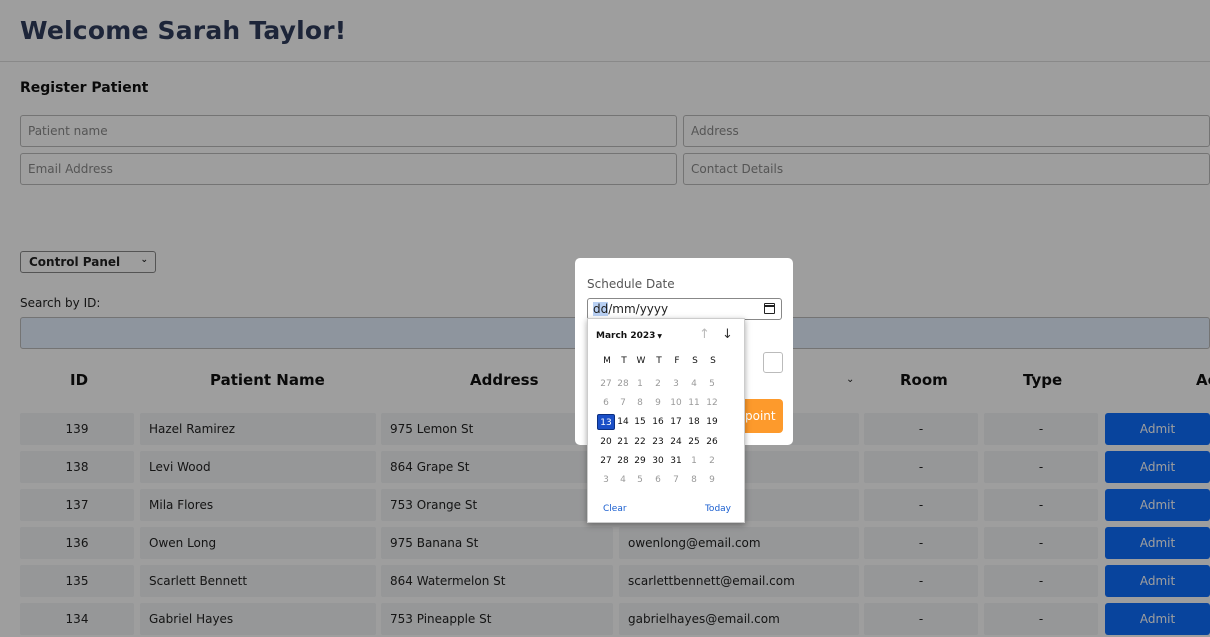  What do you see at coordinates (640, 422) in the screenshot?
I see `calendar-day: 15` at bounding box center [640, 422].